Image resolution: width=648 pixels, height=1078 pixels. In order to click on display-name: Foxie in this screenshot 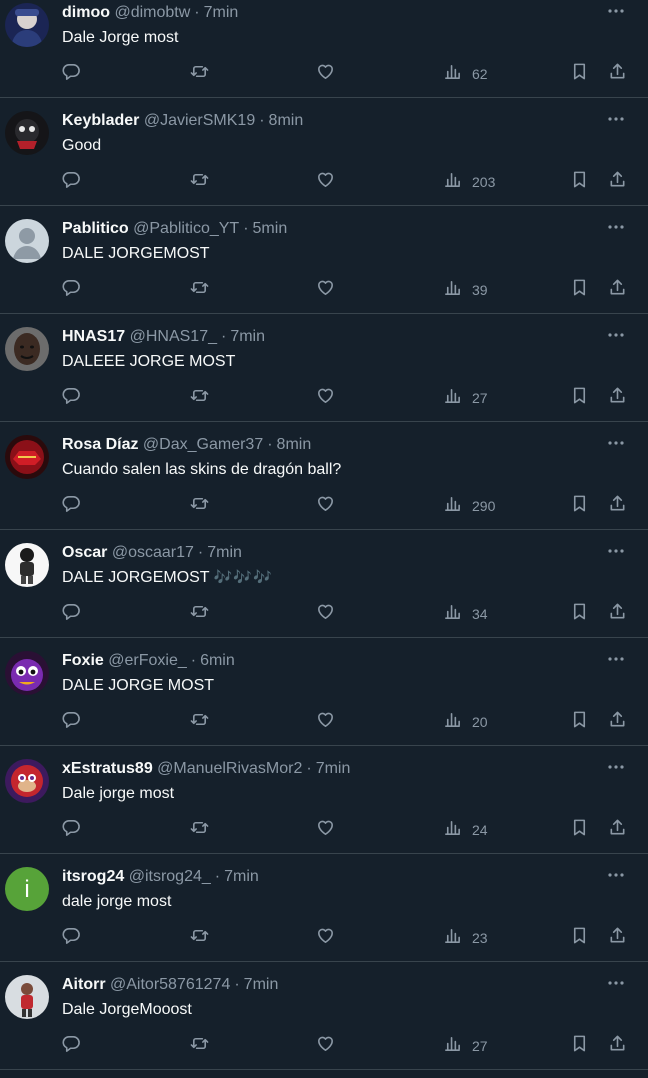, I will do `click(83, 660)`.